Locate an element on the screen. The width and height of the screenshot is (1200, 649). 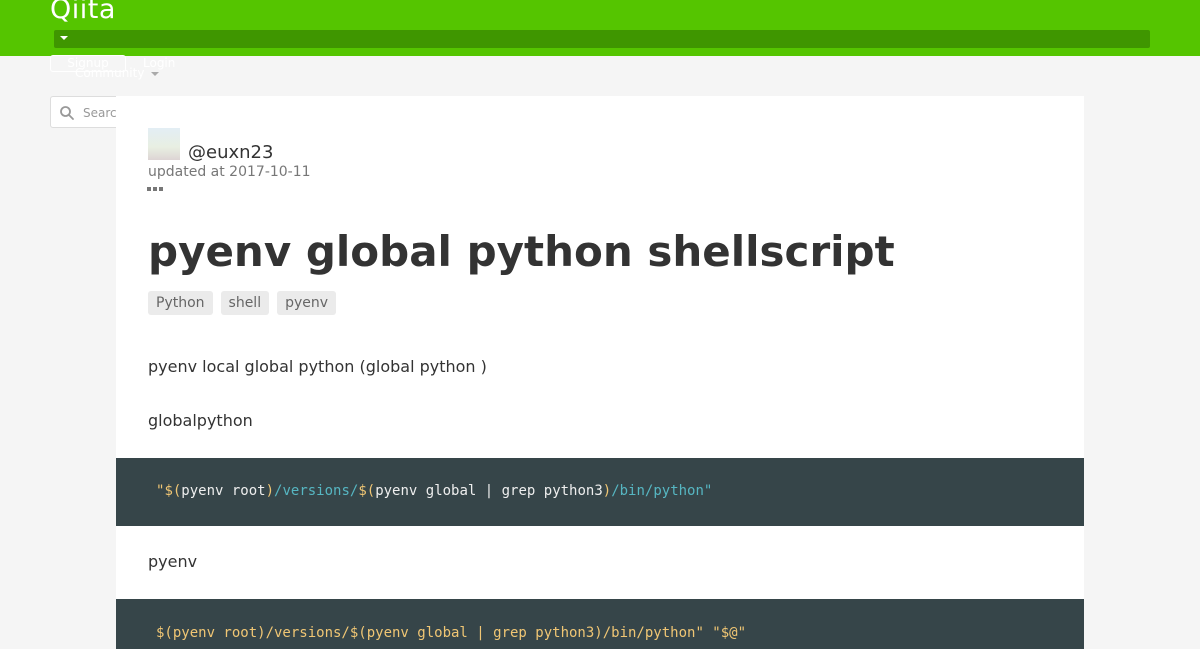
code-token: pyenv root is located at coordinates (223, 491).